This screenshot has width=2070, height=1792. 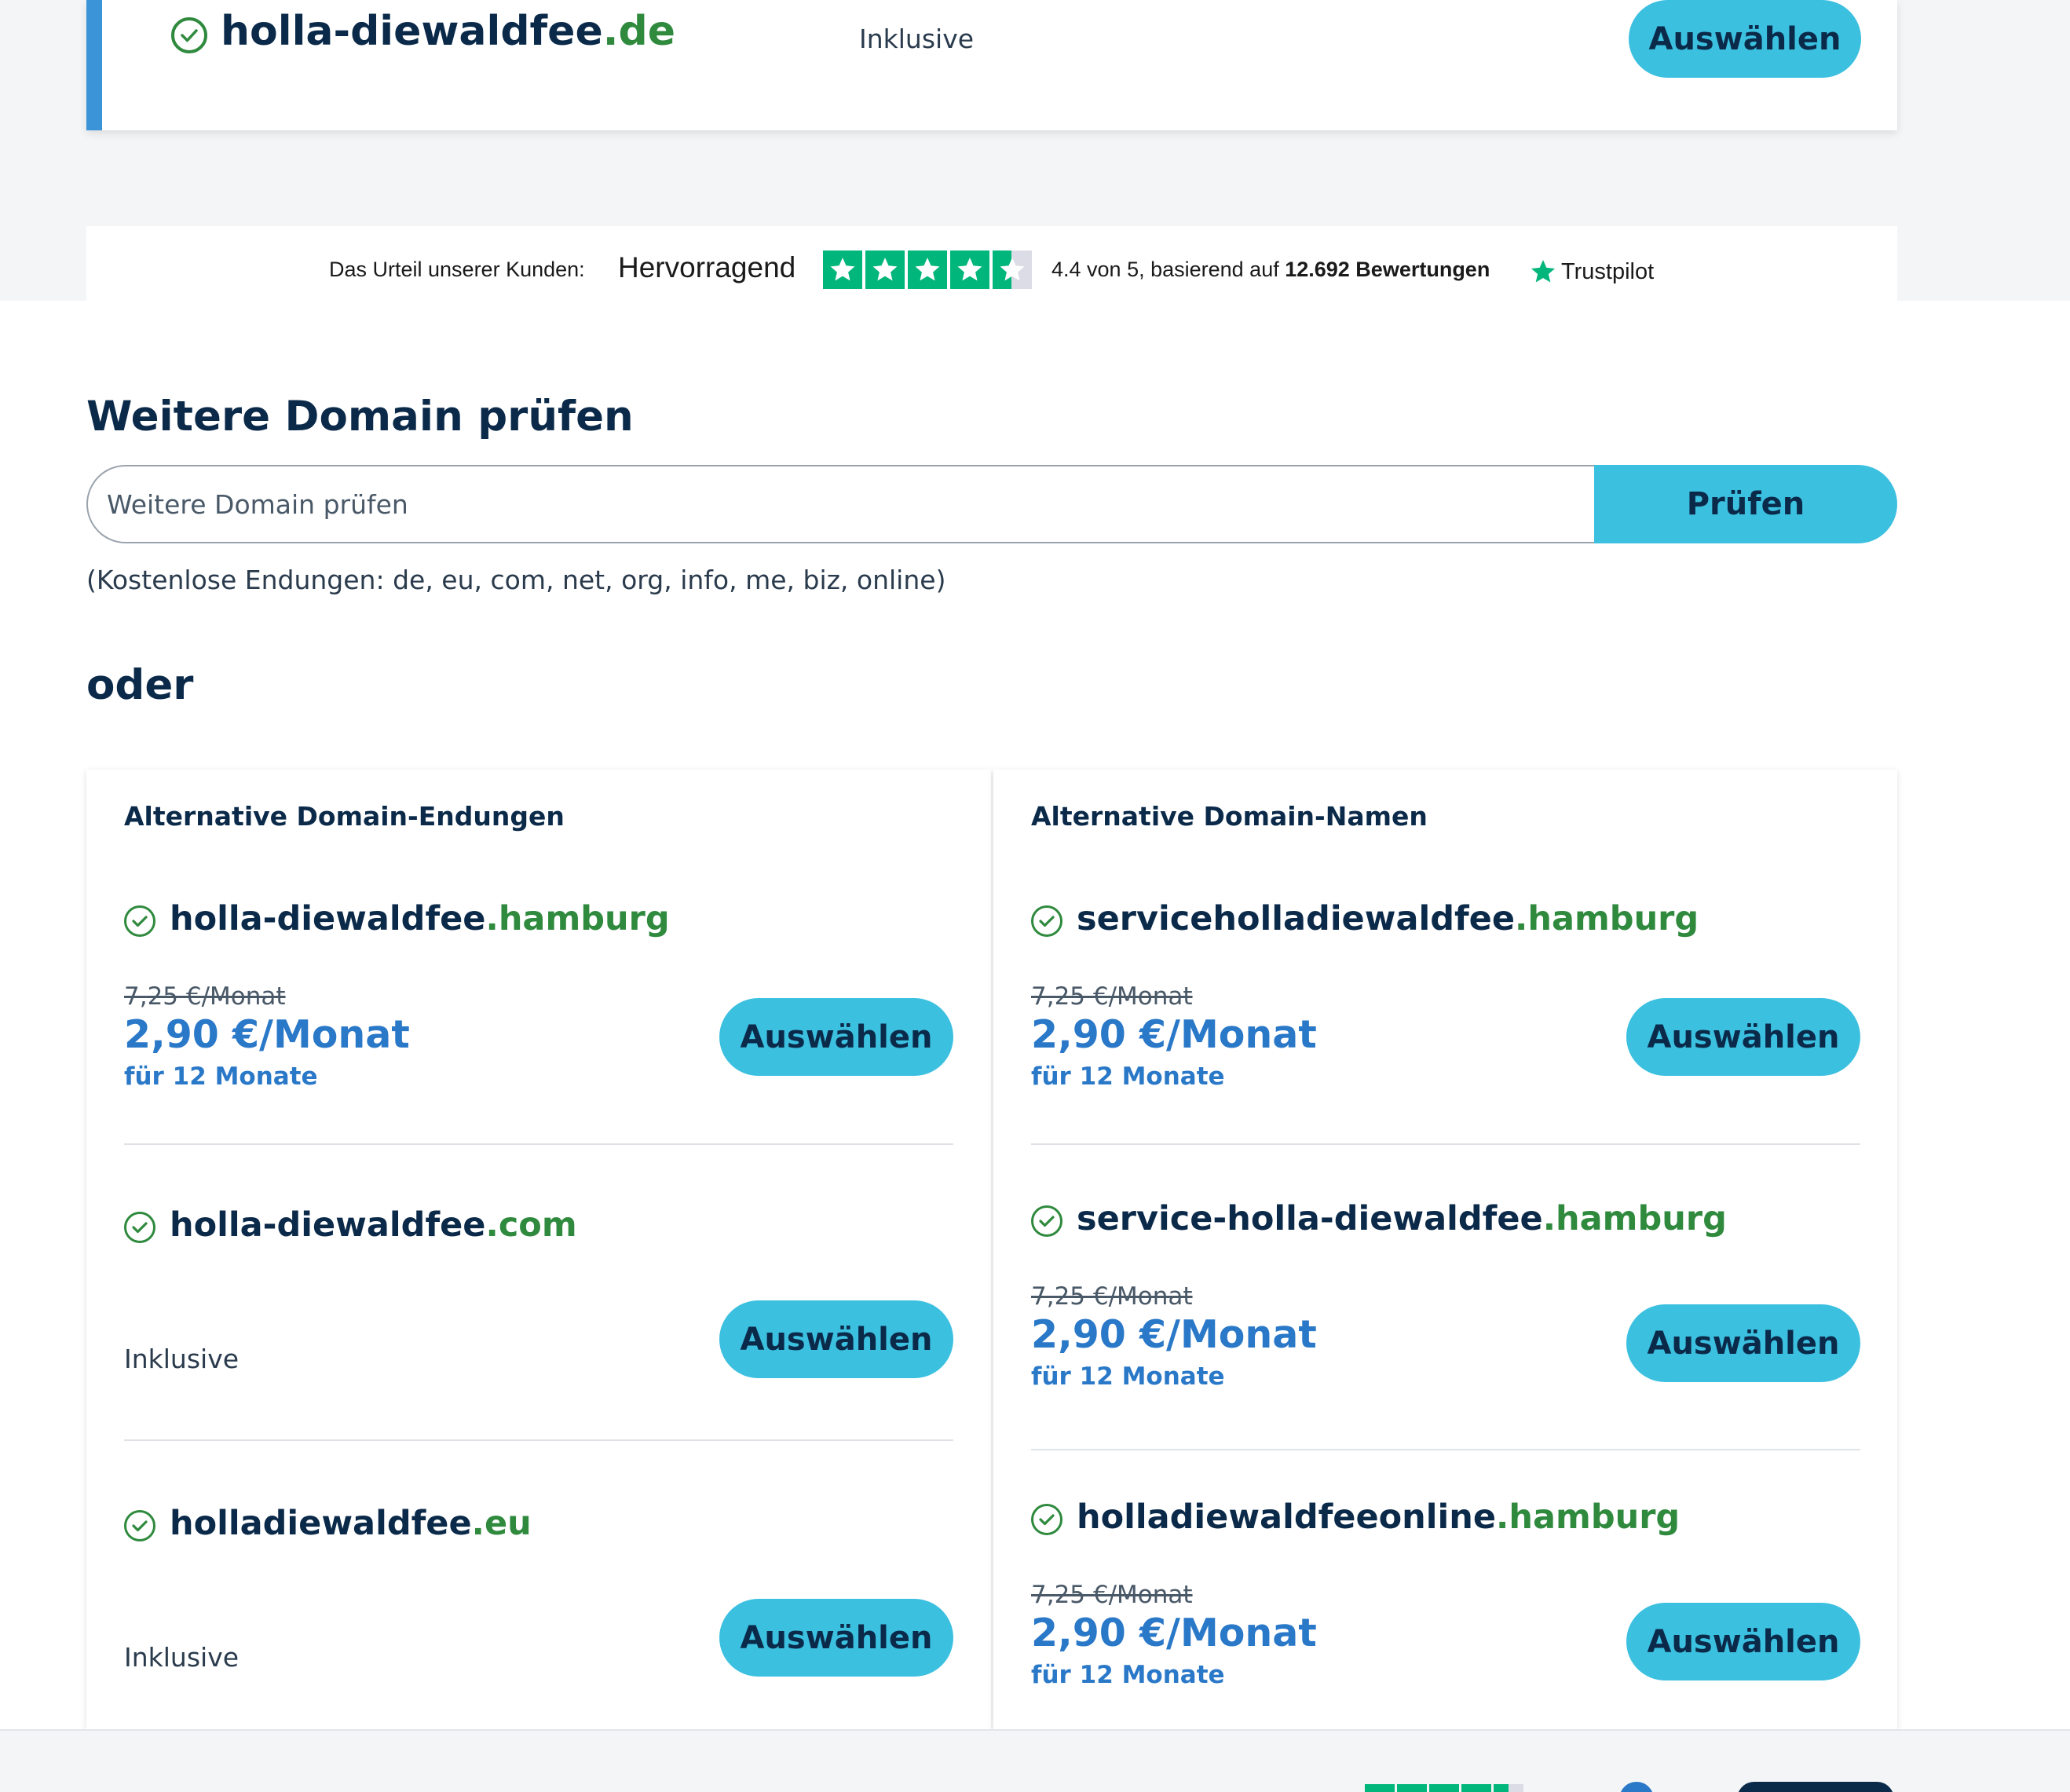 I want to click on trustpilot-verdict: Hervorragend, so click(x=707, y=267).